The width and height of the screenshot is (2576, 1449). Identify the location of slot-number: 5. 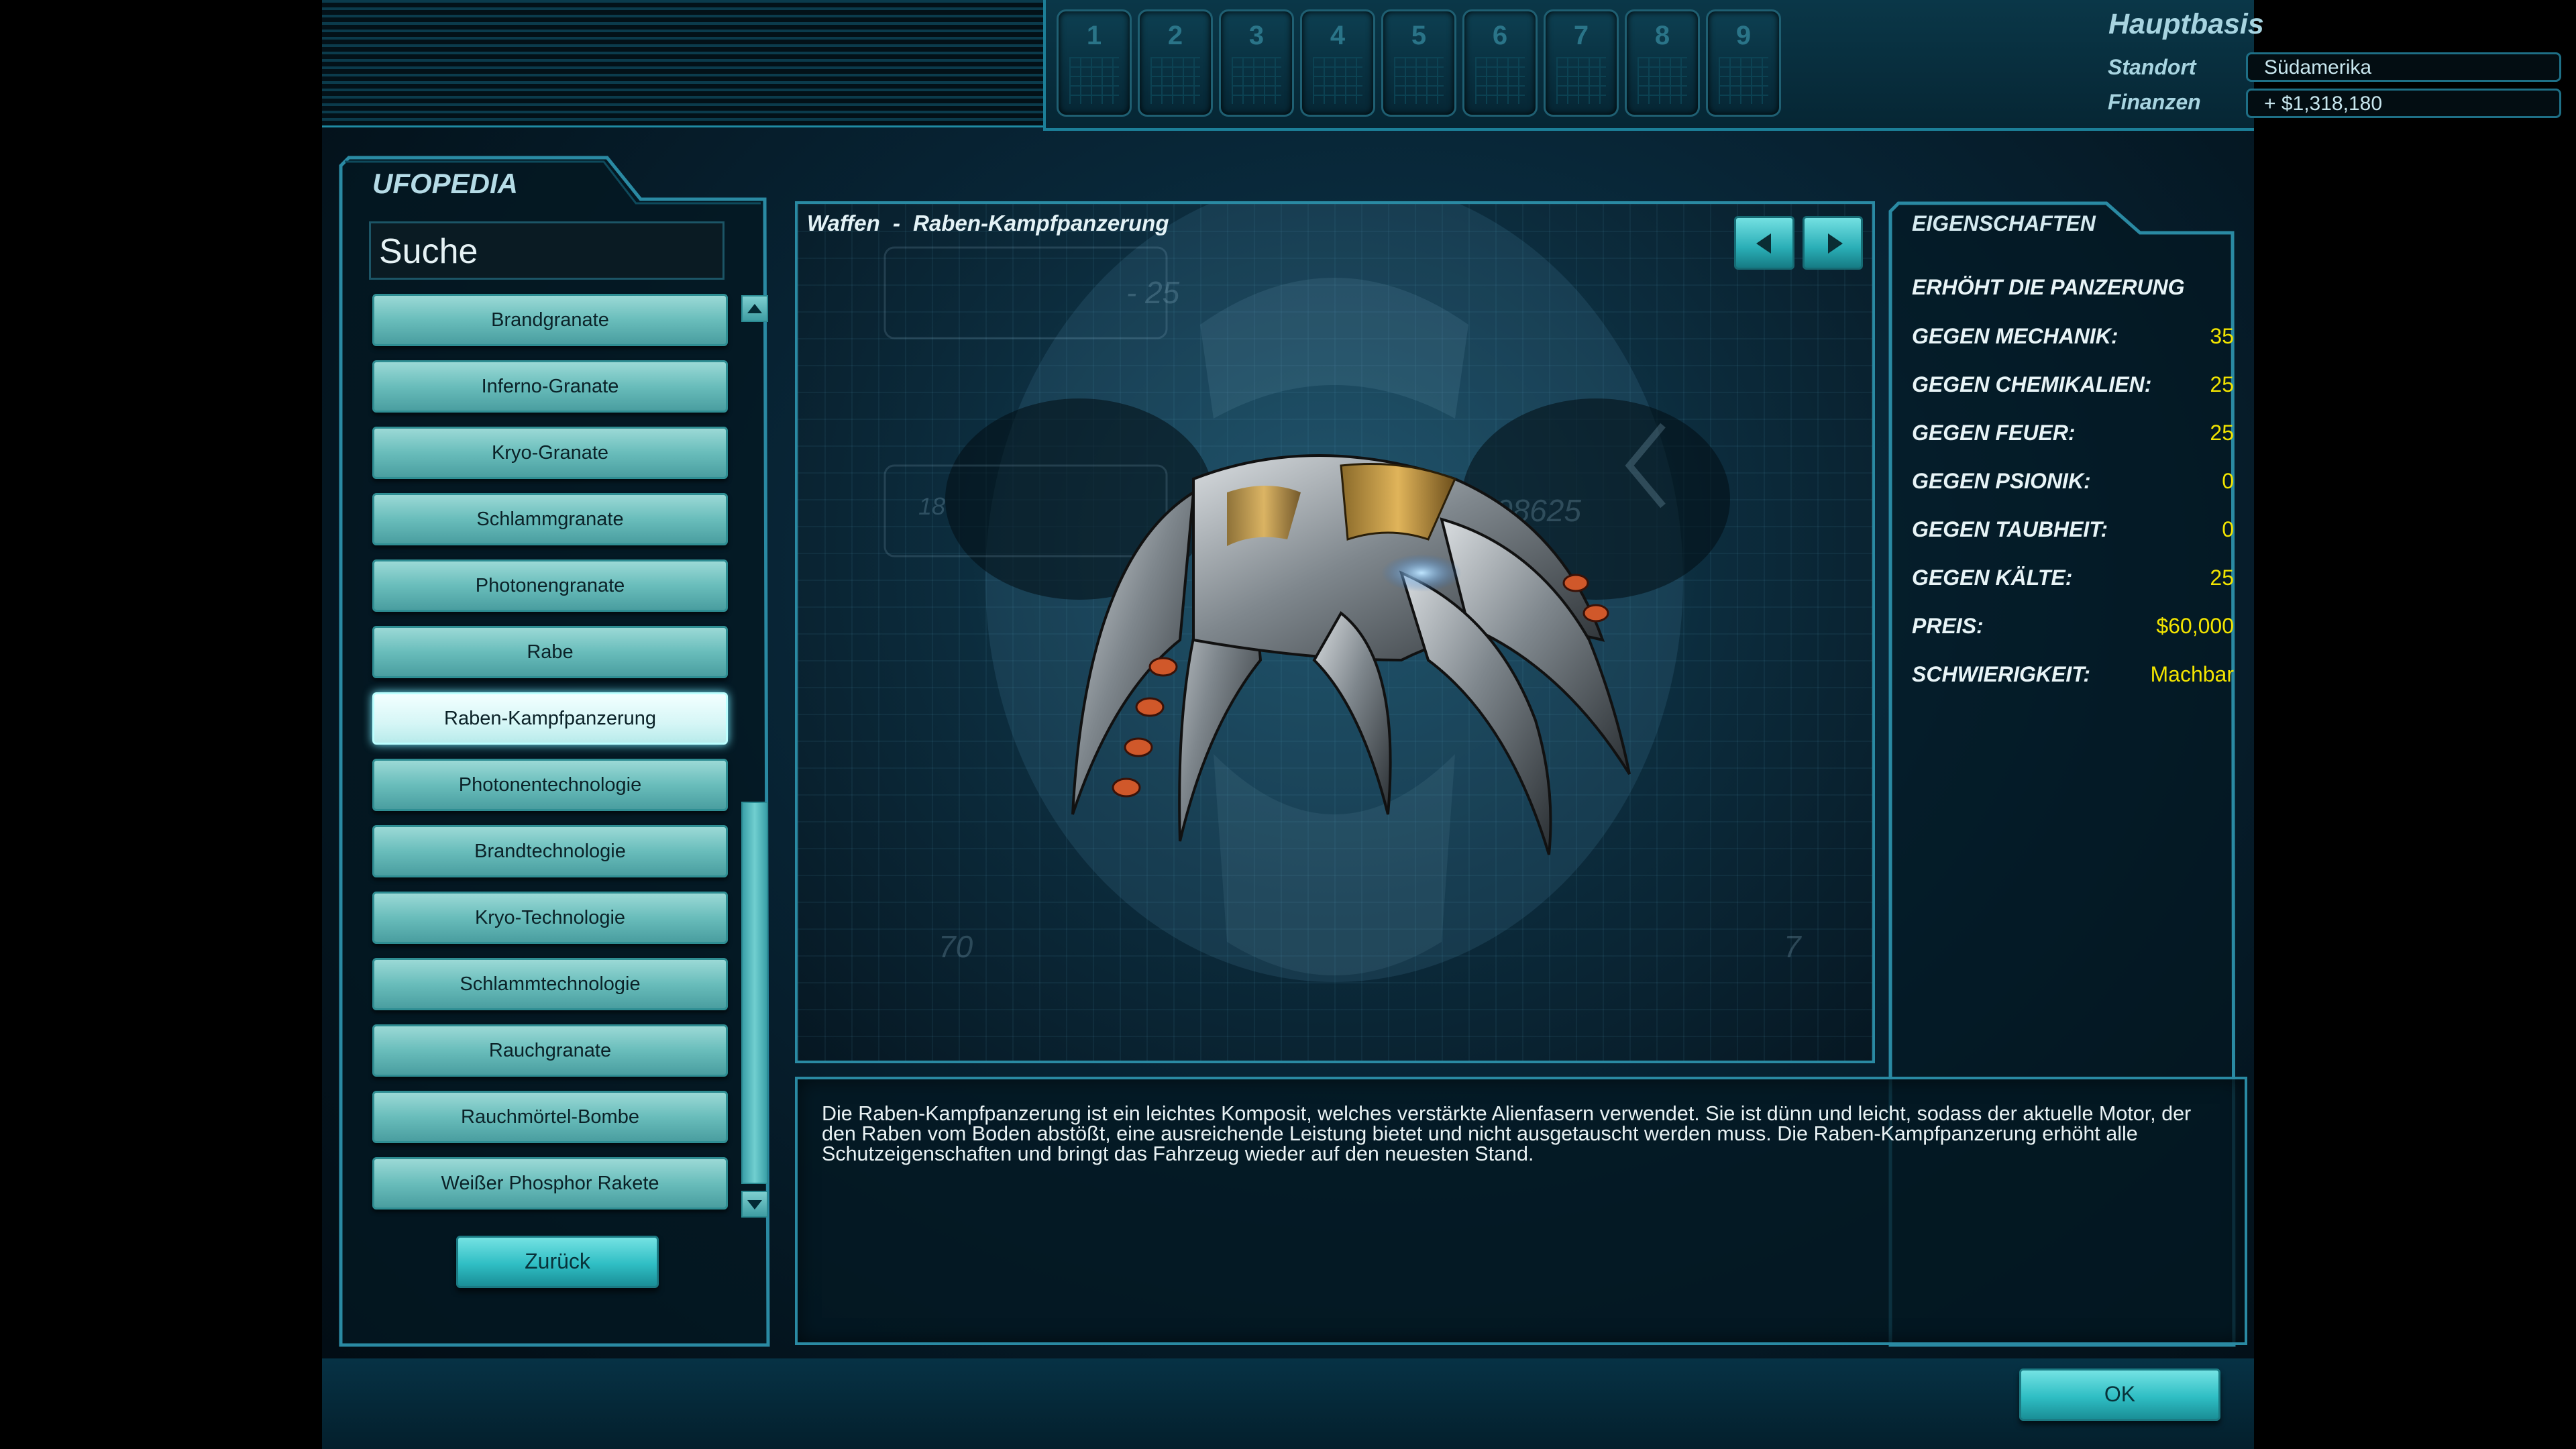
(1419, 35).